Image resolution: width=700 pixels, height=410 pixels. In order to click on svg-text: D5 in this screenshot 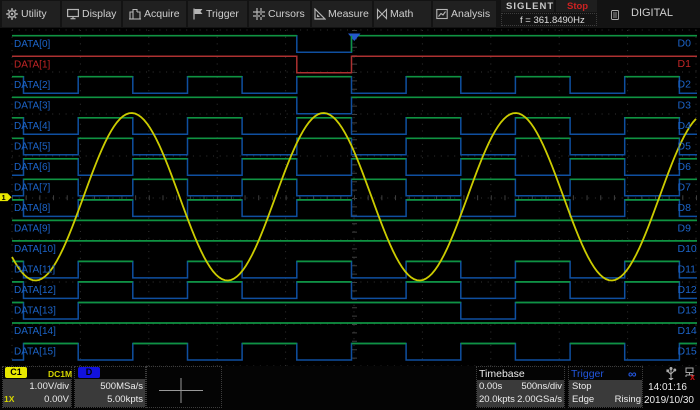, I will do `click(685, 146)`.